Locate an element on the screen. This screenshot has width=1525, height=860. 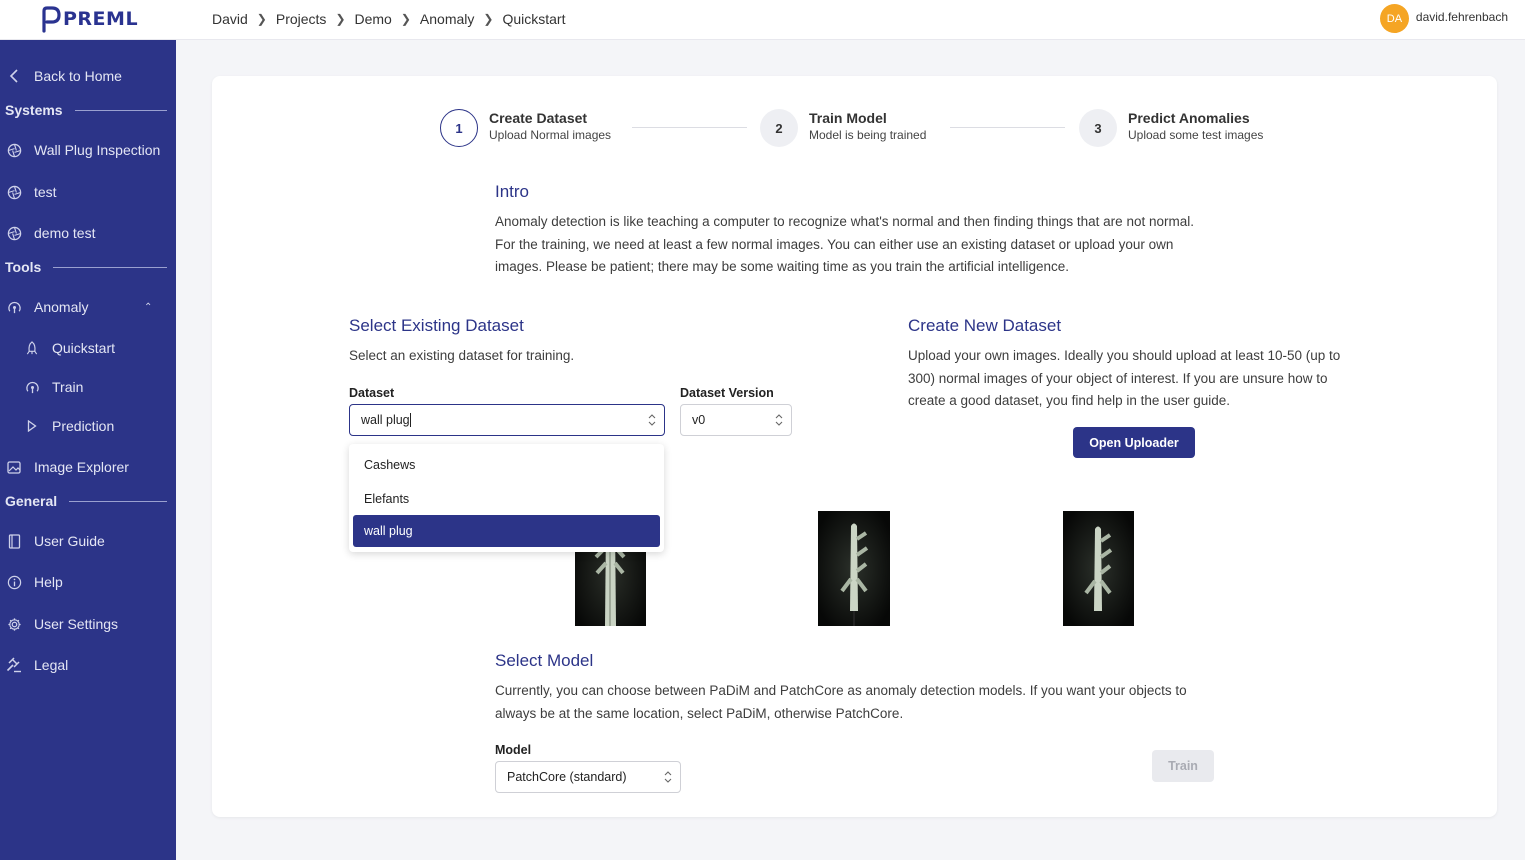
step-number: 3 is located at coordinates (1098, 128).